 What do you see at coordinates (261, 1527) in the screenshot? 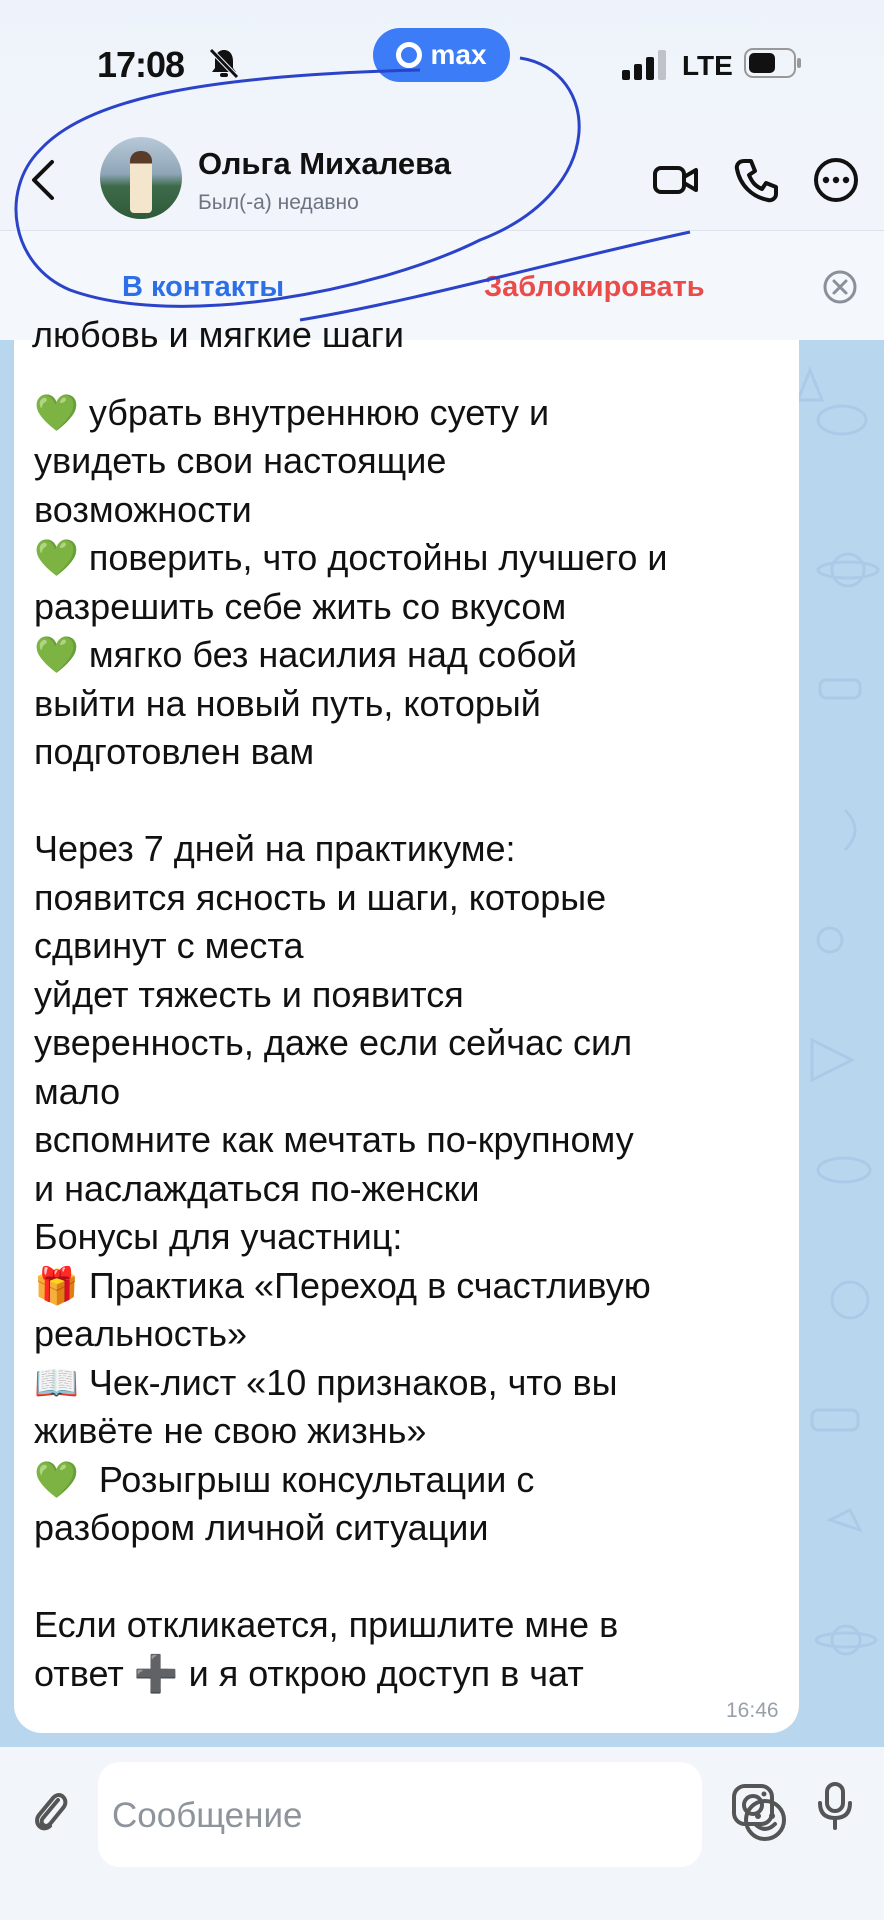
I see `message-line: разбором личной ситуации` at bounding box center [261, 1527].